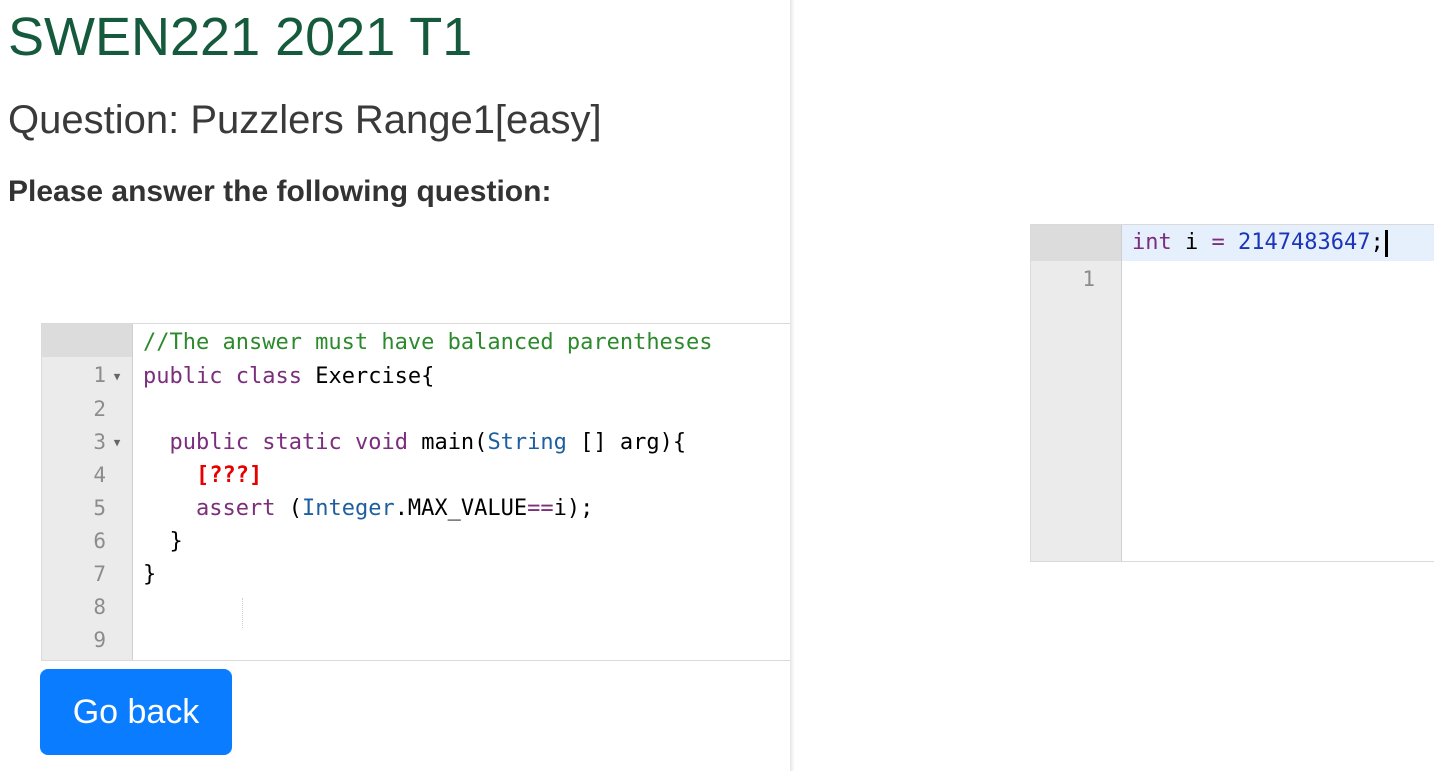 This screenshot has height=771, width=1434. I want to click on code-text: .MAX_VALUE, so click(461, 508).